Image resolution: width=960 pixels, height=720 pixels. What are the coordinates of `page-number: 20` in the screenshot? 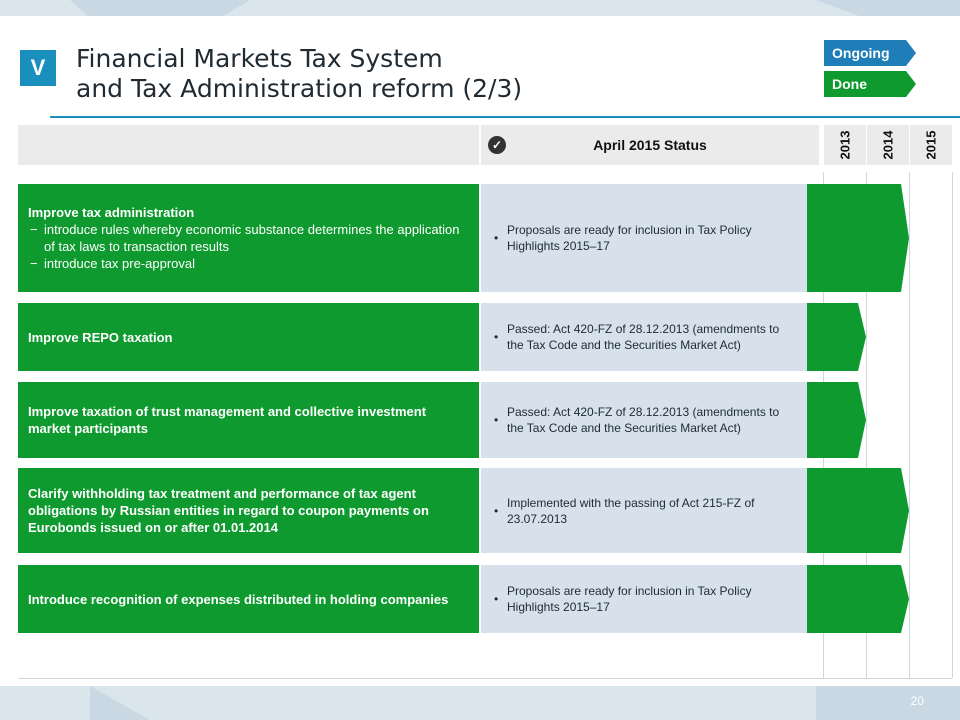 It's located at (917, 701).